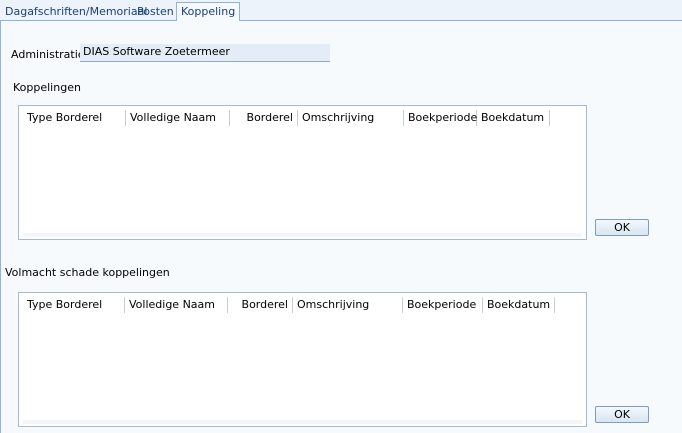 The height and width of the screenshot is (433, 682). Describe the element at coordinates (443, 305) in the screenshot. I see `volmacht-col-boekperiode: Boekperiode` at that location.